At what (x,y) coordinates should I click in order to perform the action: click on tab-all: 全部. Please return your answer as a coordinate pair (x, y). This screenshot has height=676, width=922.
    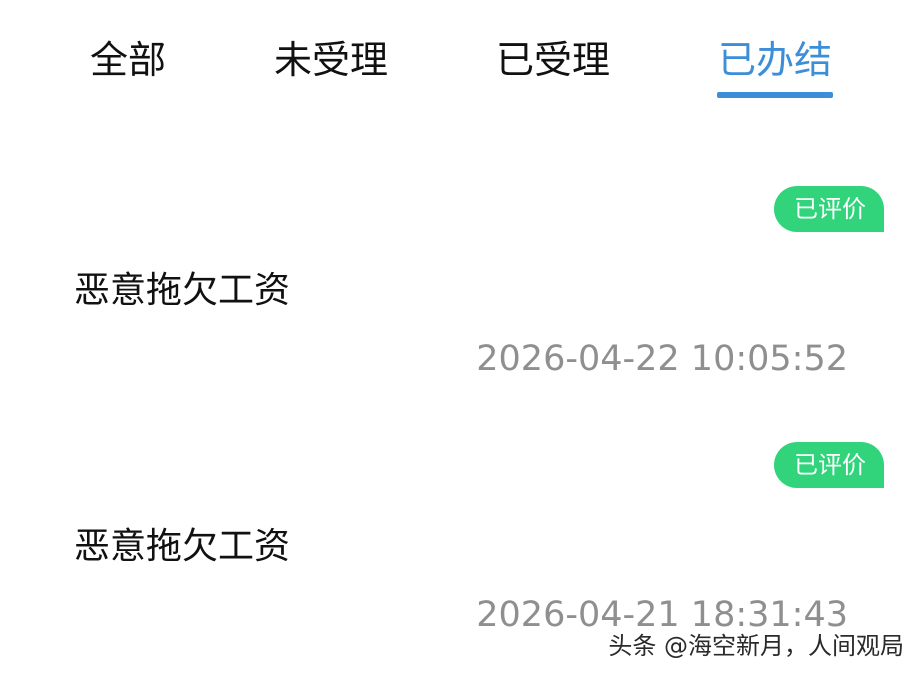
    Looking at the image, I should click on (128, 69).